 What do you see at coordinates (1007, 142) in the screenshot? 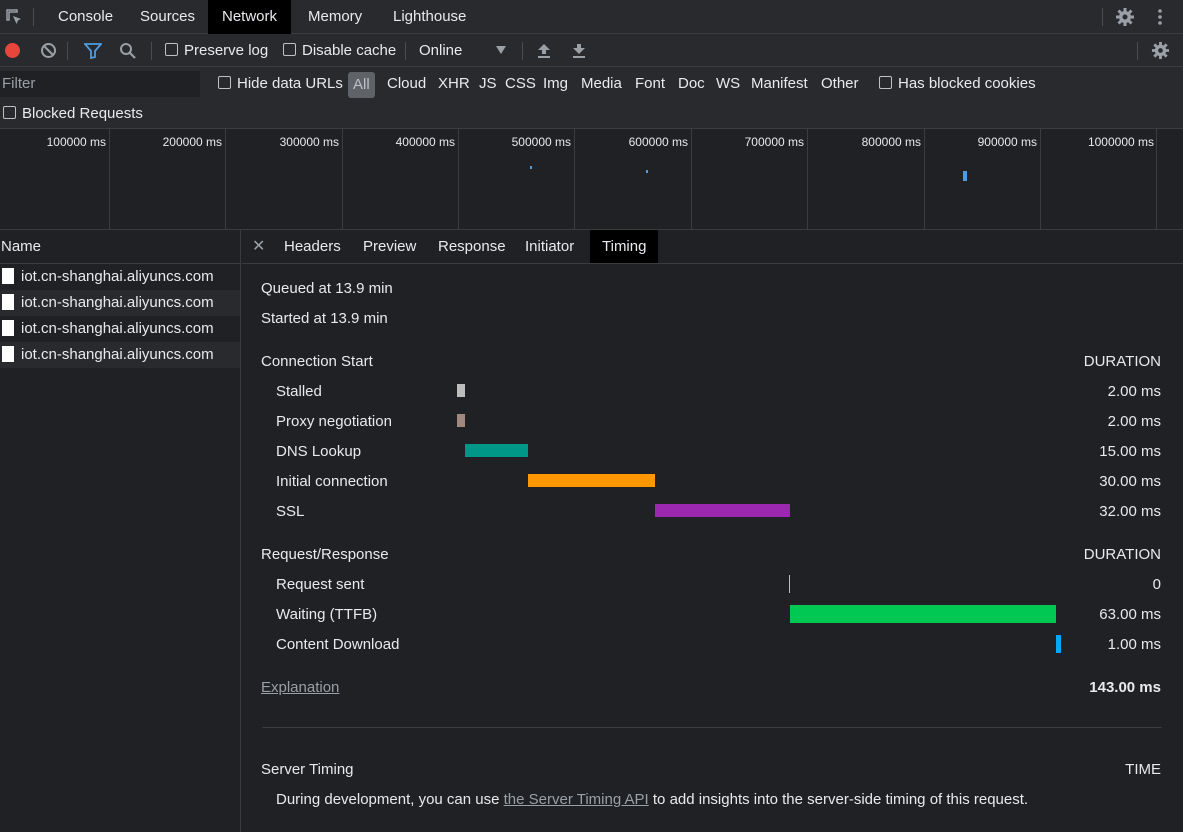
I see `overview-tick-label: 900000 ms` at bounding box center [1007, 142].